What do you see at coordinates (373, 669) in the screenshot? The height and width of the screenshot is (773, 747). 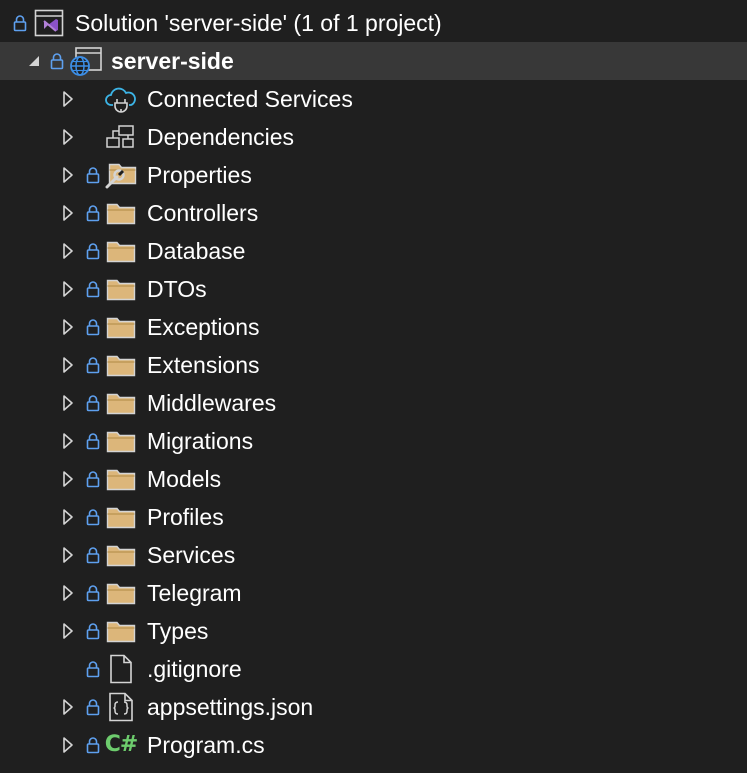 I see `tree-item: .gitignore` at bounding box center [373, 669].